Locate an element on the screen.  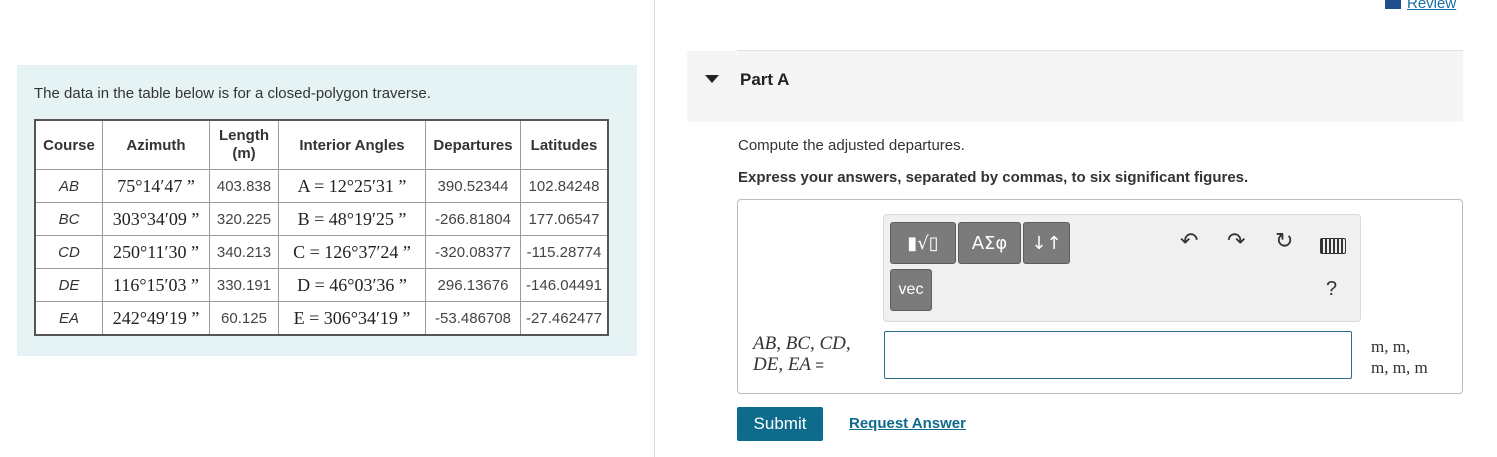
interior-angle-cell: C = 126°37′24 ” is located at coordinates (352, 252).